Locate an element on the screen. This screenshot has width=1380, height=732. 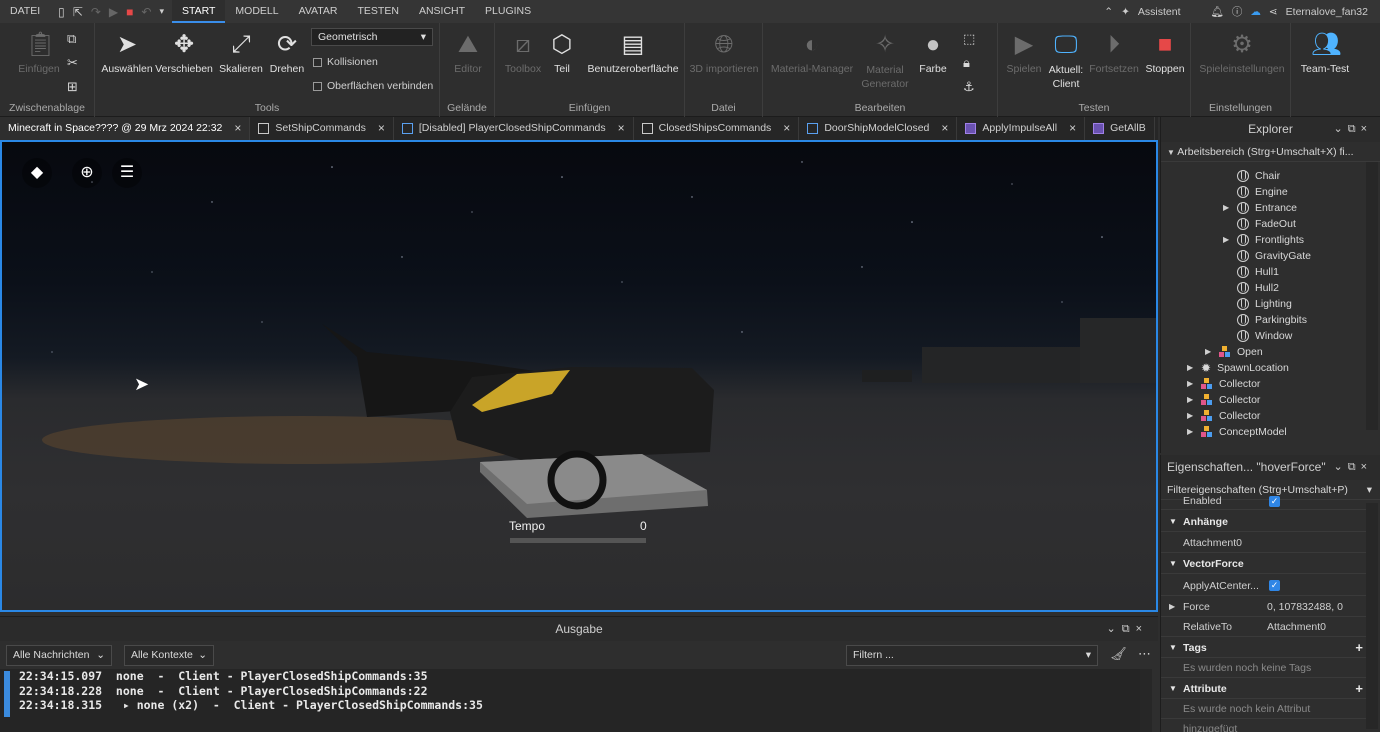
tab-model: MODELL is located at coordinates (256, 11).